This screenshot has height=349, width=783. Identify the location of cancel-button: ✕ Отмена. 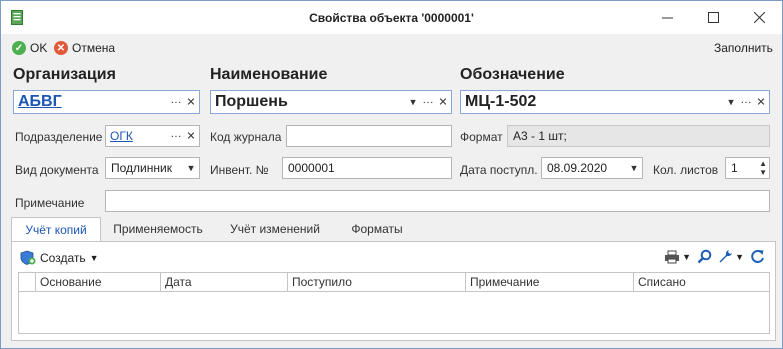
(84, 48).